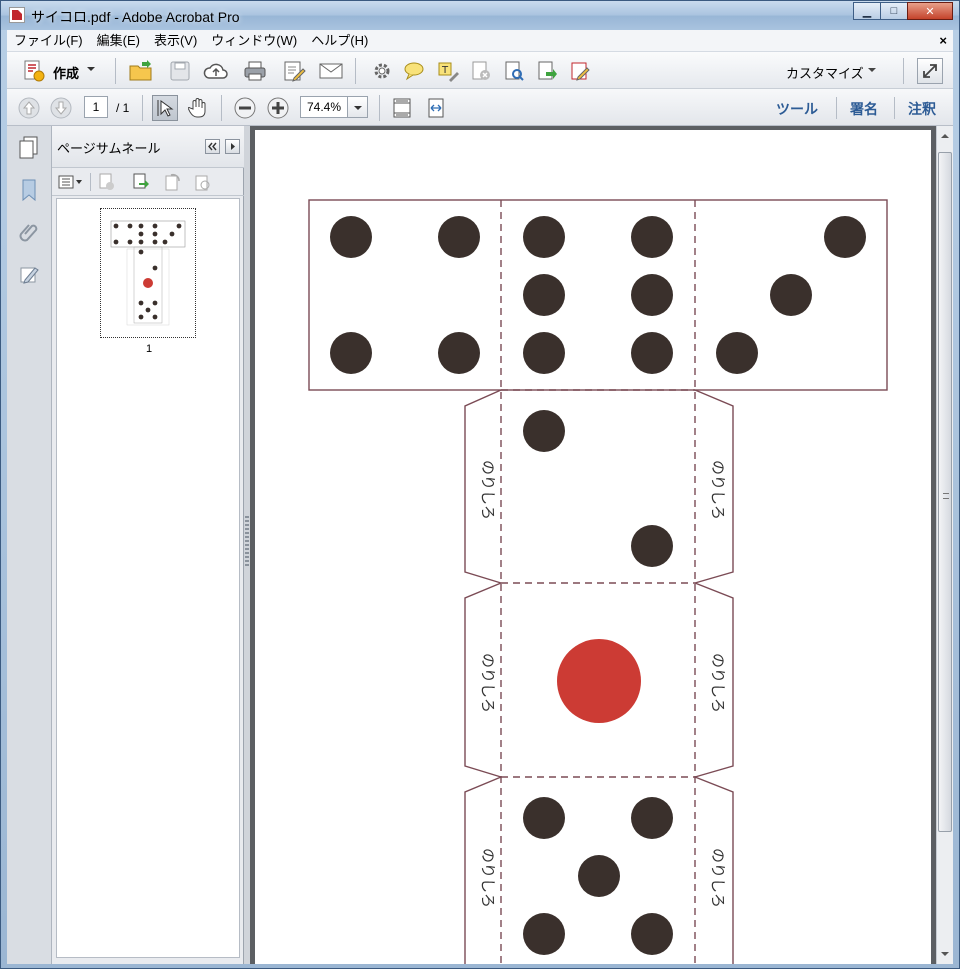 The width and height of the screenshot is (960, 969). I want to click on thumbnail-toolbar, so click(148, 182).